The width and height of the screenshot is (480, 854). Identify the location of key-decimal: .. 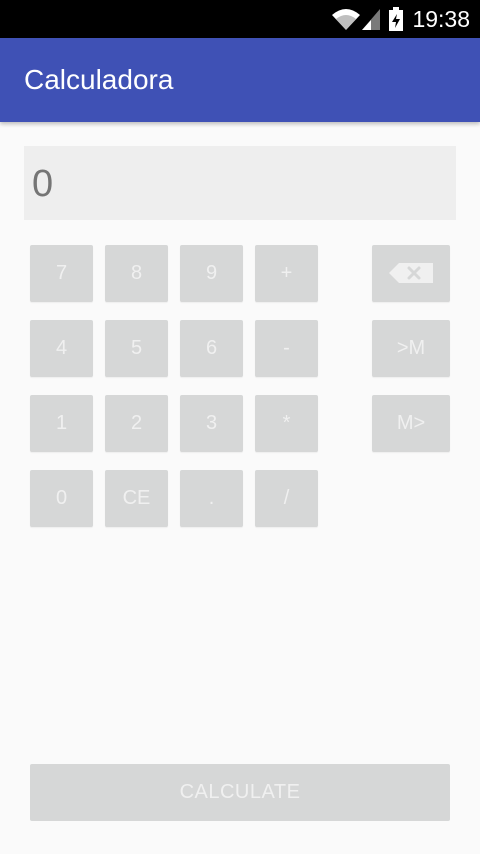
(211, 498).